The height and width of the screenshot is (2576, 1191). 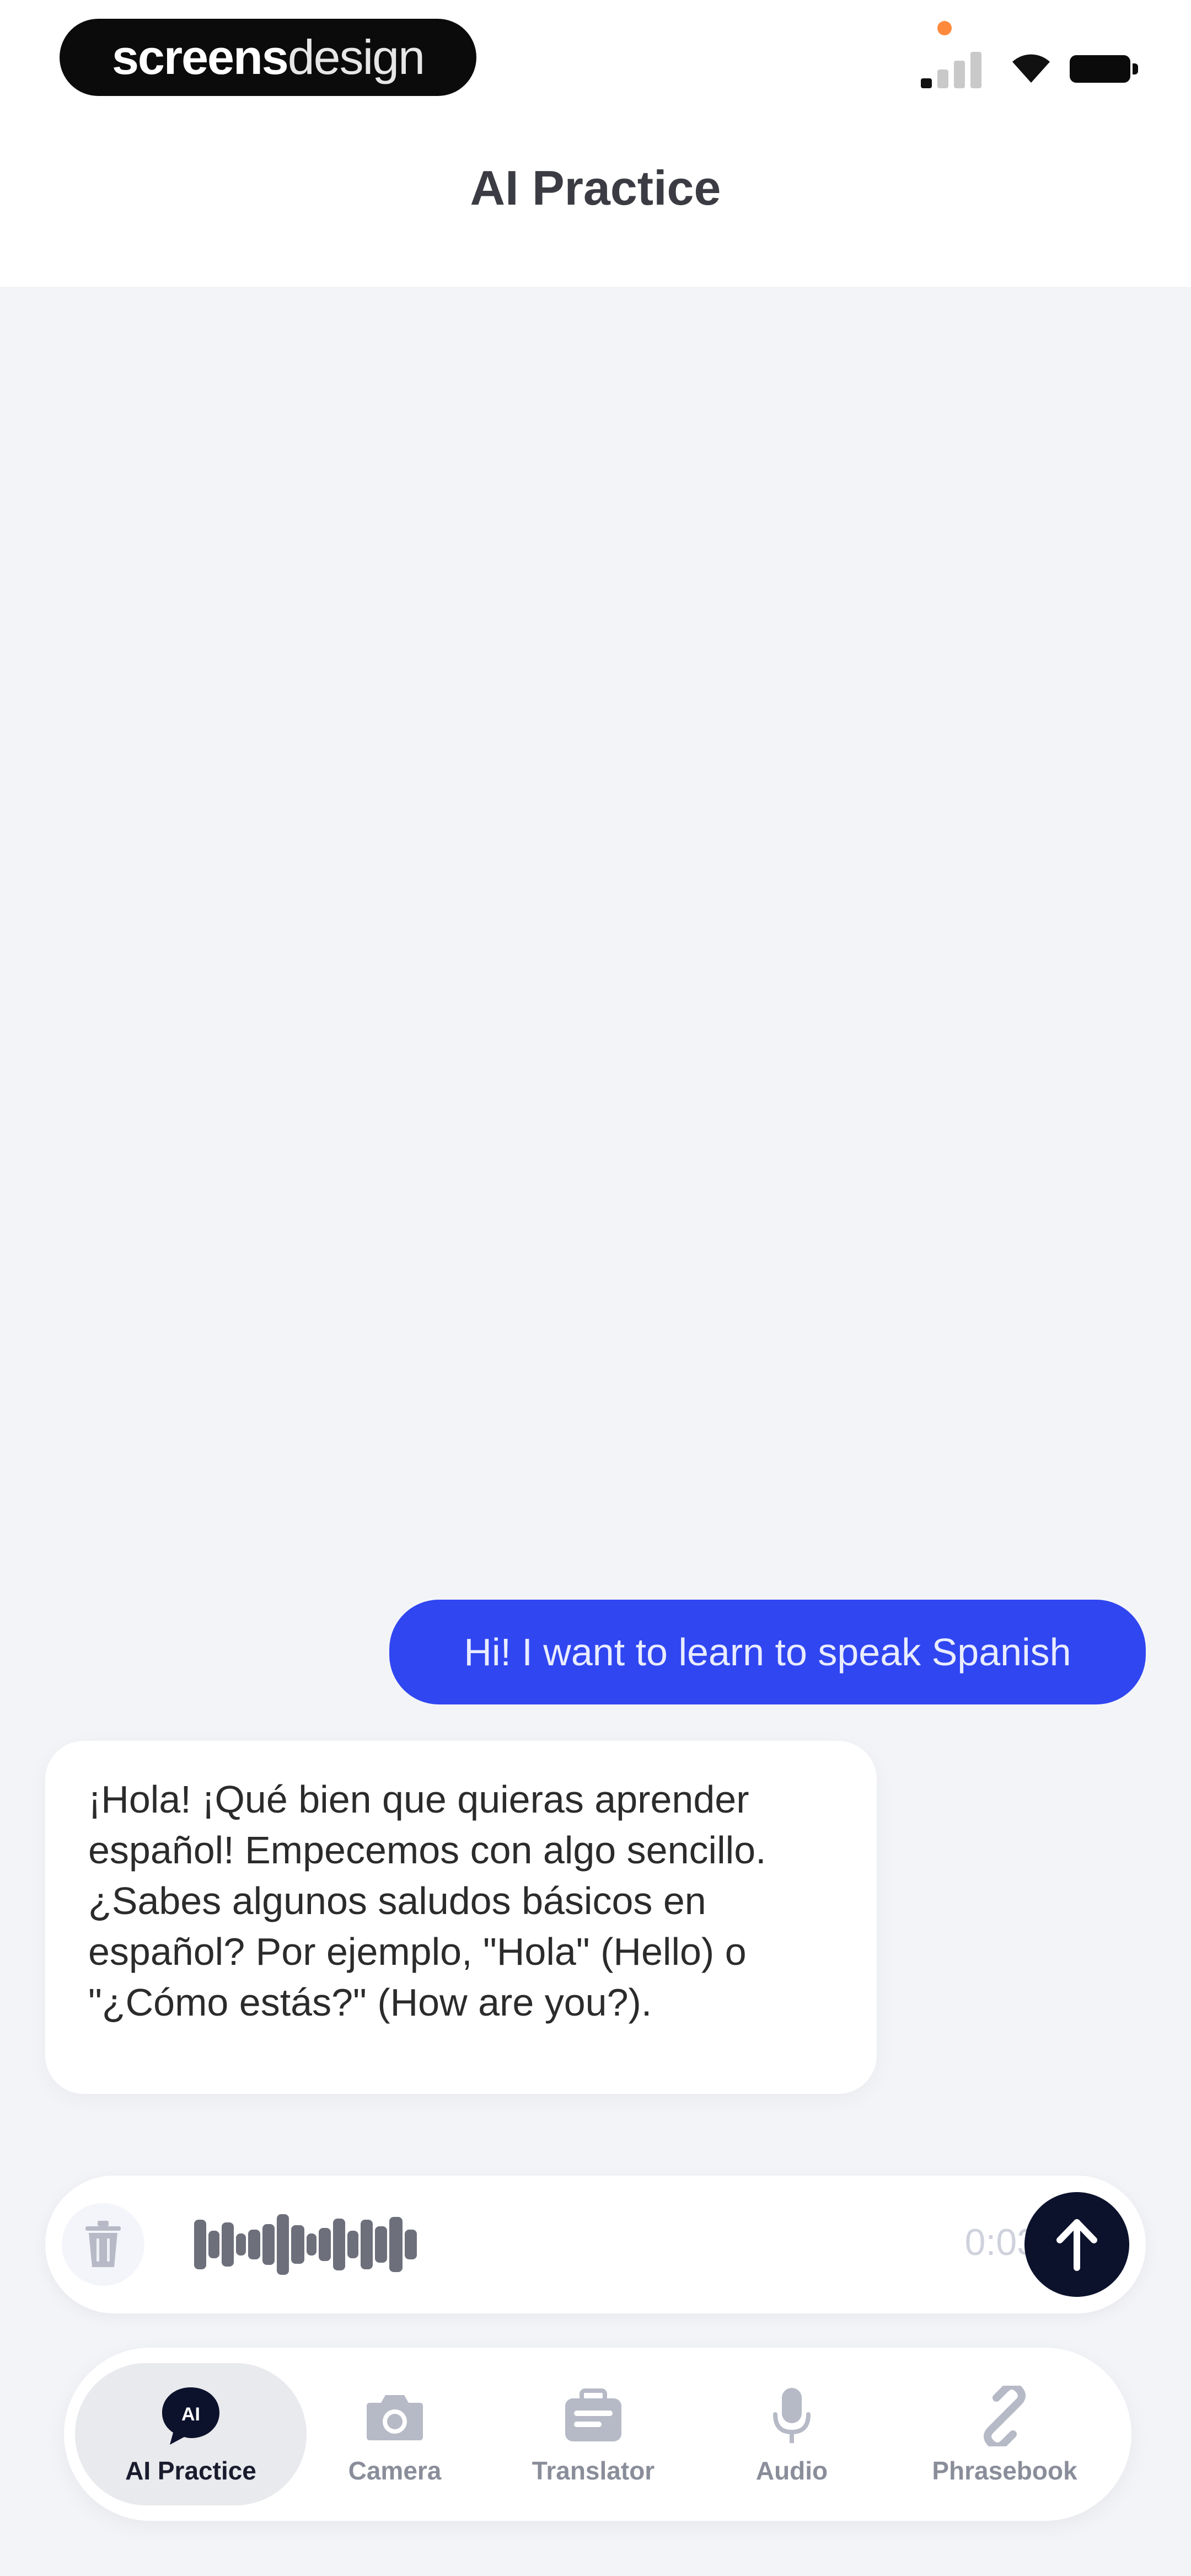 I want to click on brand-wordmark: screensdesign, so click(x=268, y=57).